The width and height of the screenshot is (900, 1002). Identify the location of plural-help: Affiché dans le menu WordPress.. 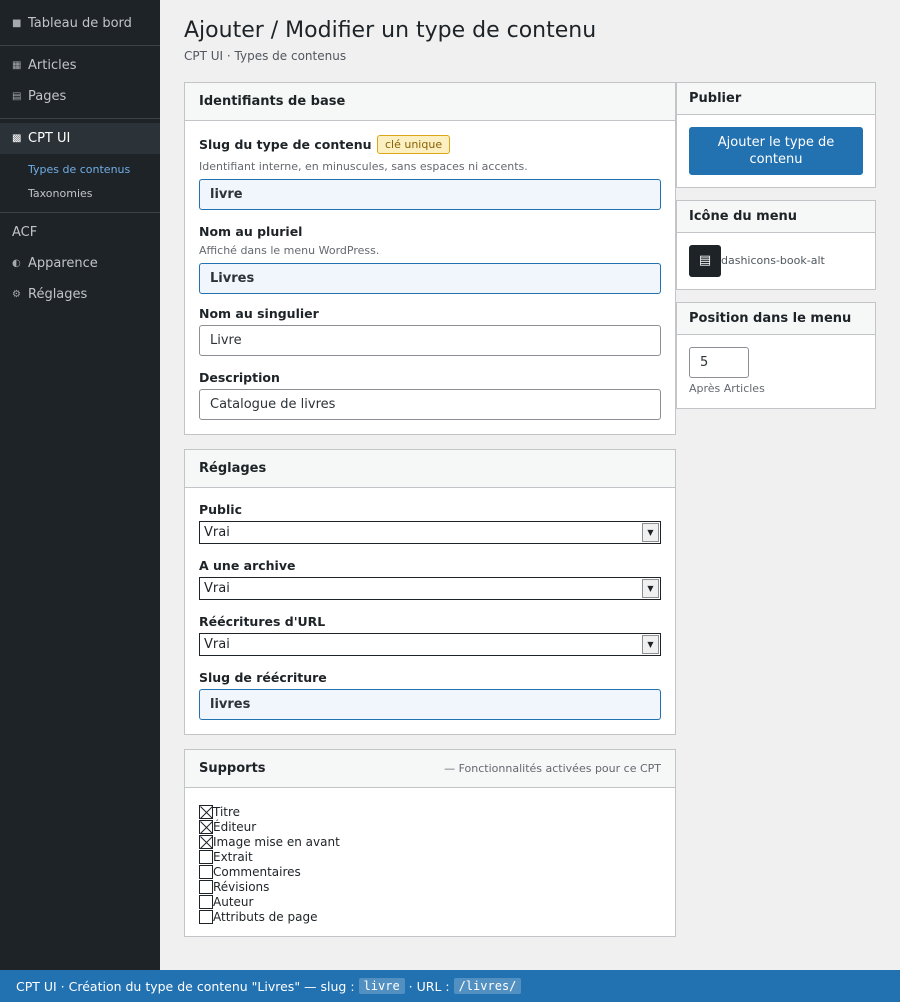
(289, 250).